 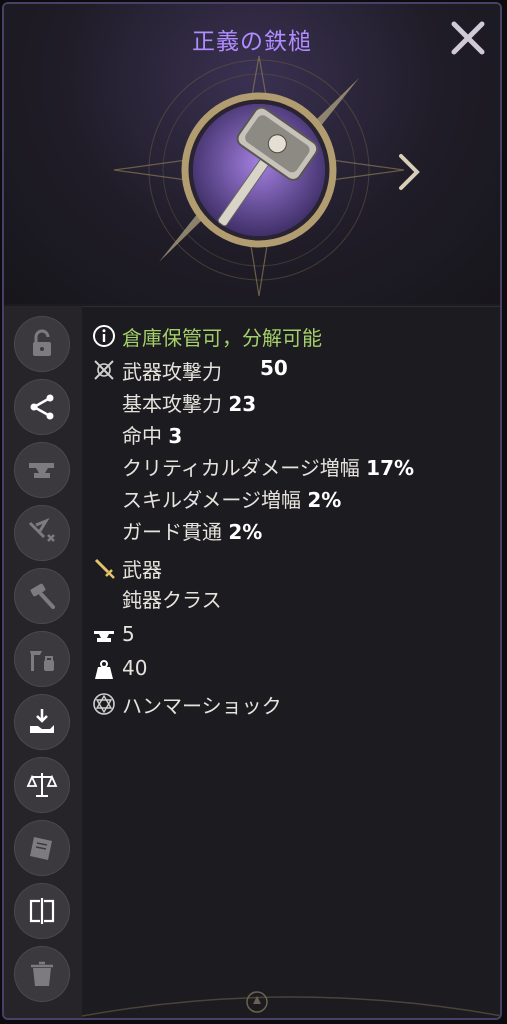 What do you see at coordinates (241, 468) in the screenshot?
I see `stat-label: クリティカルダメージ増幅` at bounding box center [241, 468].